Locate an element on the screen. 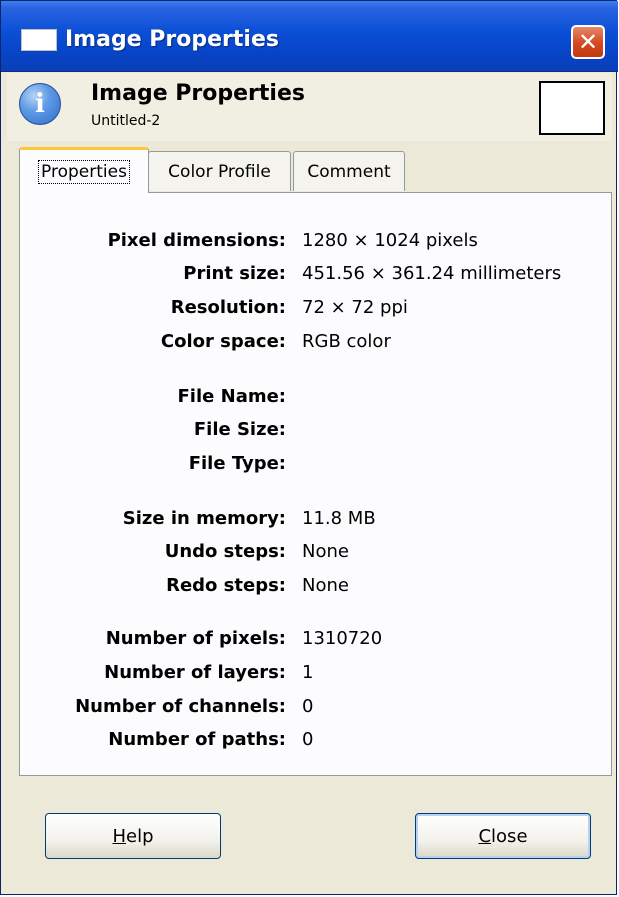 The image size is (619, 897). row-number-of-pixels: Number of pixels: 1310720 is located at coordinates (306, 639).